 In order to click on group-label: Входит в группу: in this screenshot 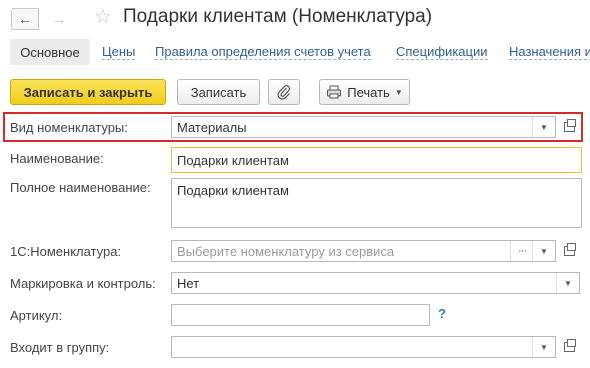, I will do `click(60, 347)`.